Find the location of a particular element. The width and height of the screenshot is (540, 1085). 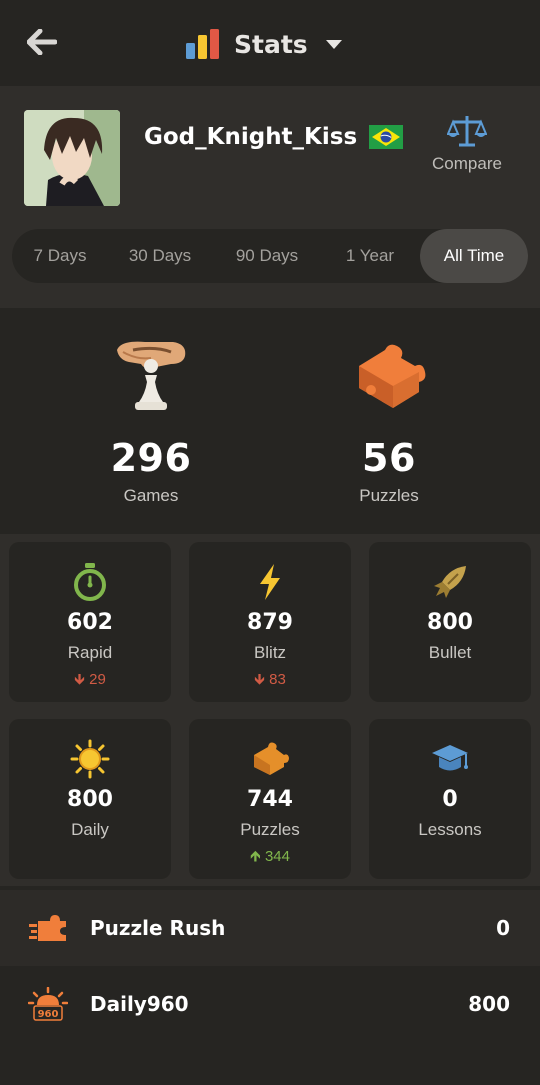

rapid-label: Rapid is located at coordinates (90, 652).